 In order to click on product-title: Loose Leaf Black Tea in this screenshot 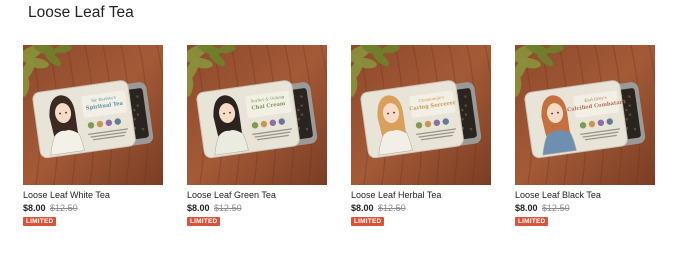, I will do `click(558, 195)`.